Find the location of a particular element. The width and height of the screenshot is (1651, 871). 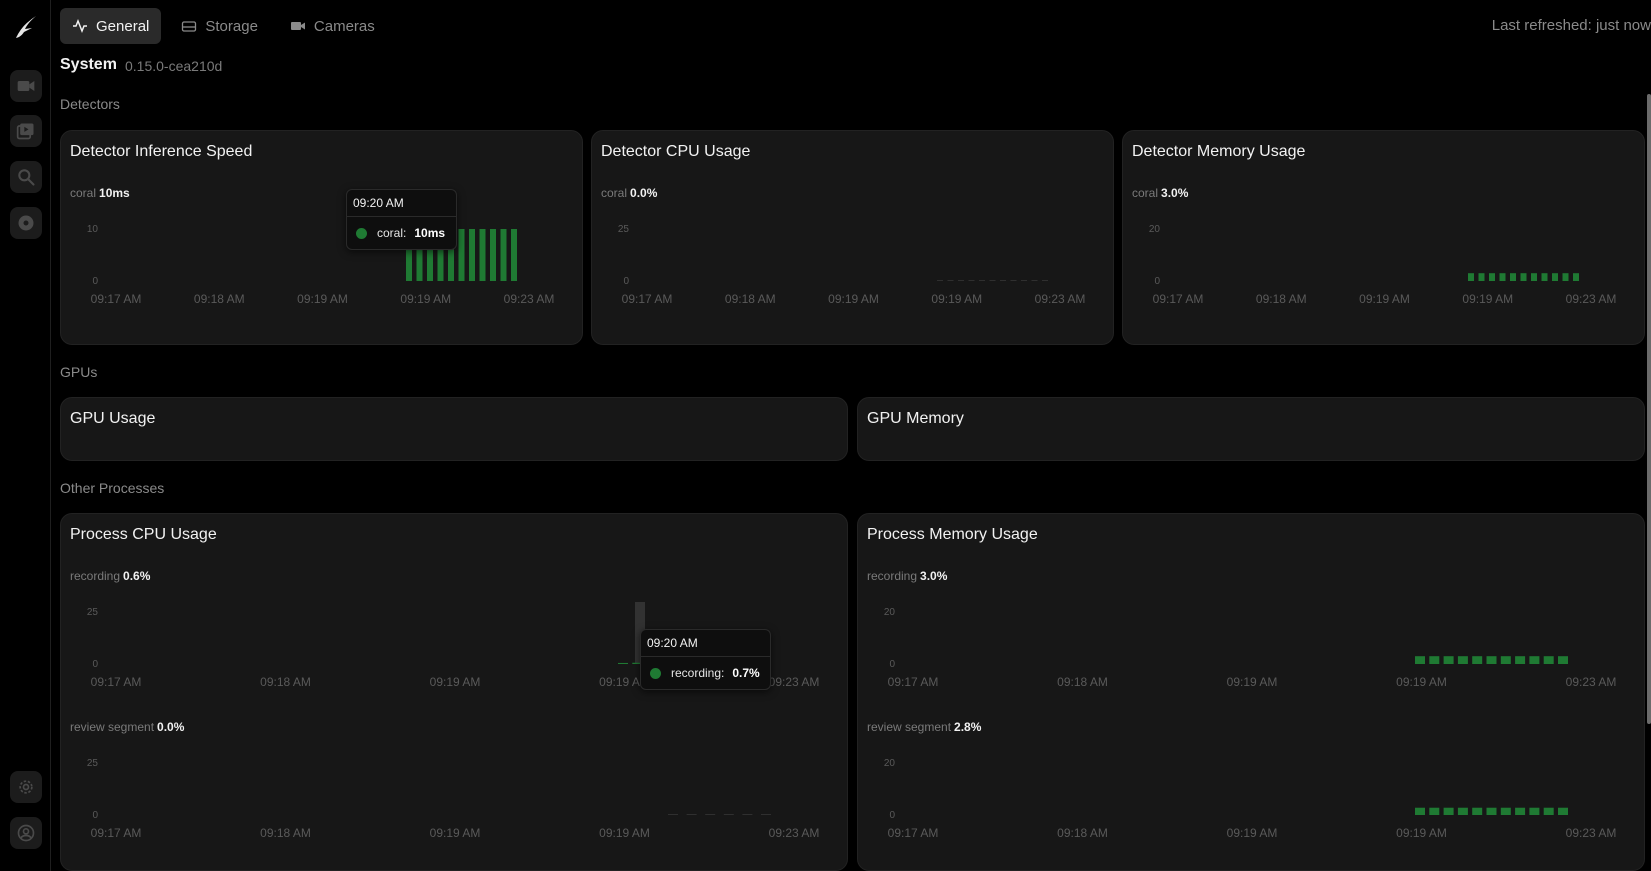

frigate-logo-icon is located at coordinates (26, 28).